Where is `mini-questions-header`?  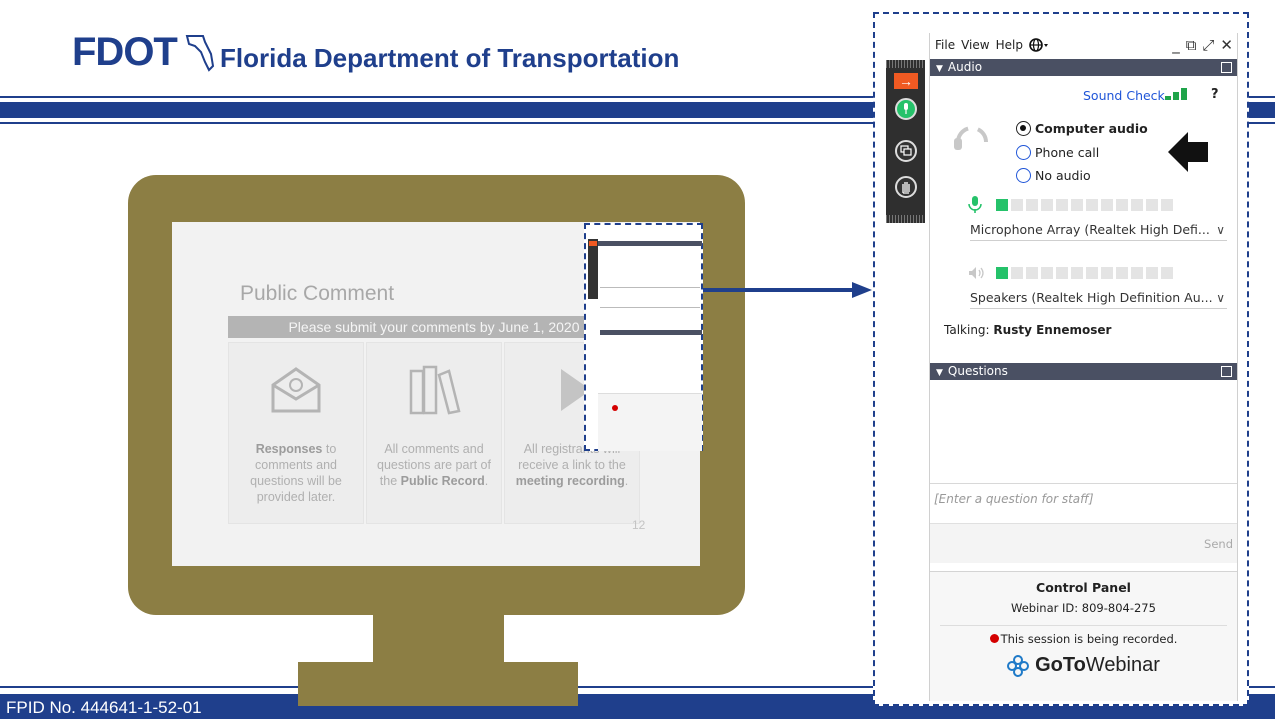
mini-questions-header is located at coordinates (651, 332).